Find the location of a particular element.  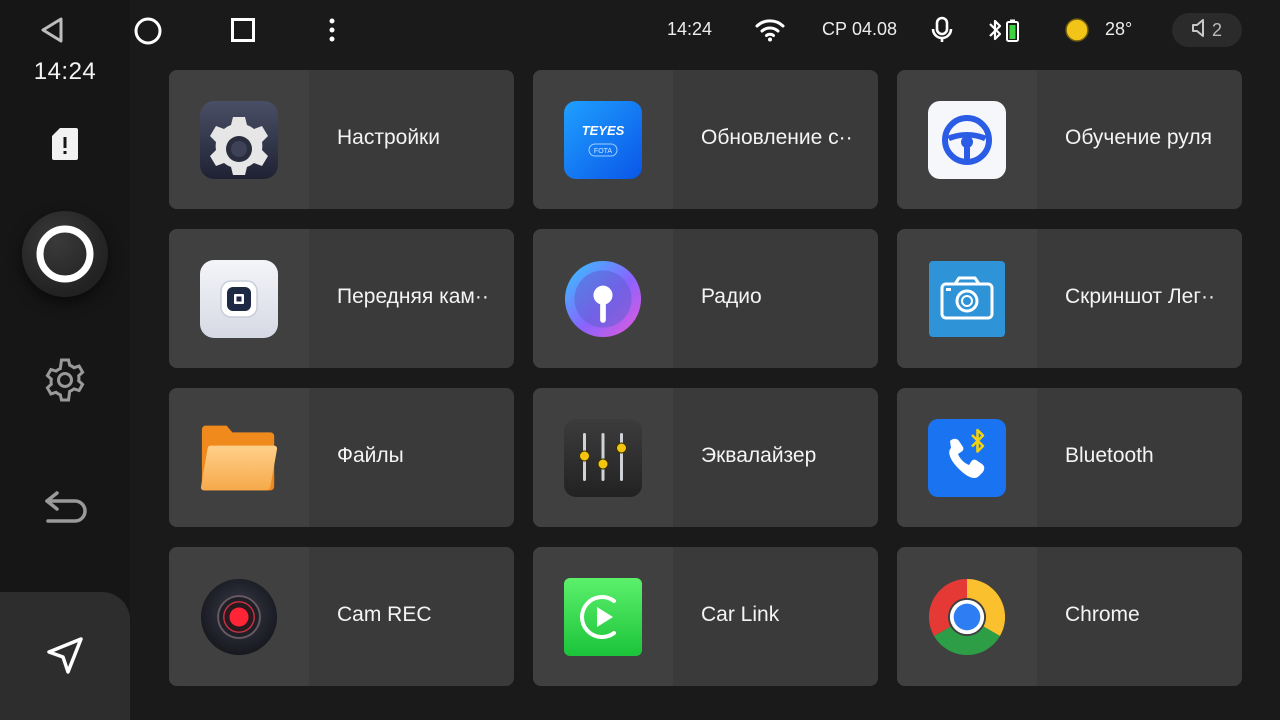

app-tile-radio: Радио is located at coordinates (705, 298).